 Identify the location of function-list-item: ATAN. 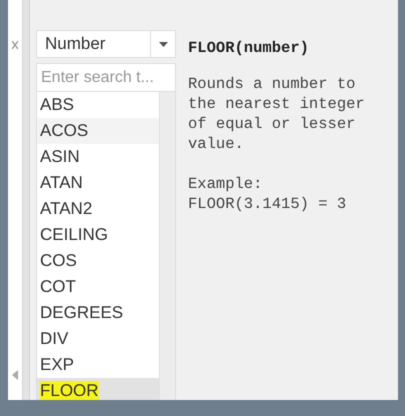
(98, 183).